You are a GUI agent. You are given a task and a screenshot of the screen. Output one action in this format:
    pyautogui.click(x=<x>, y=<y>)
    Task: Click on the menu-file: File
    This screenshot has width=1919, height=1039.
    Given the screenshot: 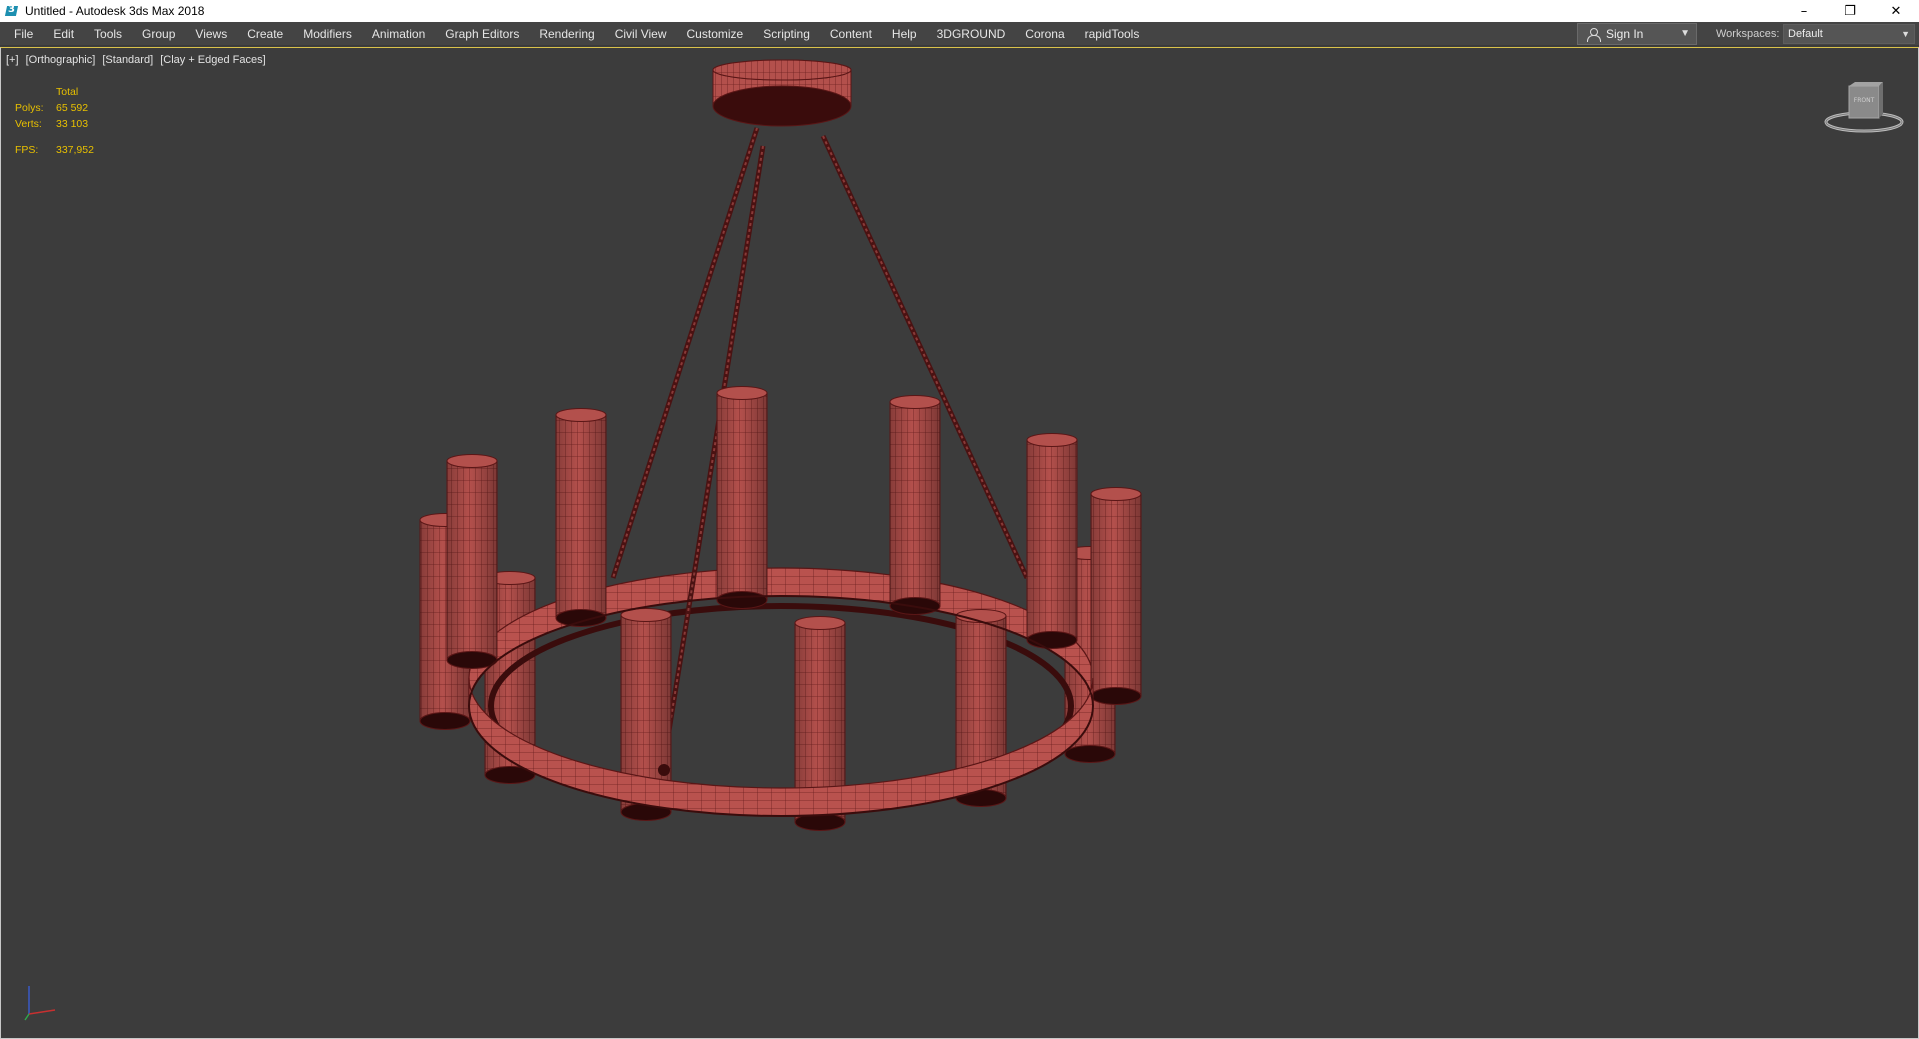 What is the action you would take?
    pyautogui.click(x=21, y=34)
    